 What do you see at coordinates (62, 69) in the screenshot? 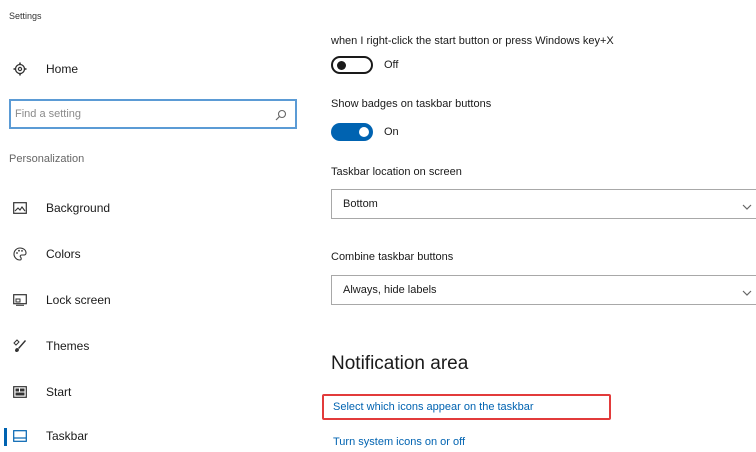
I see `nav-label-home: Home` at bounding box center [62, 69].